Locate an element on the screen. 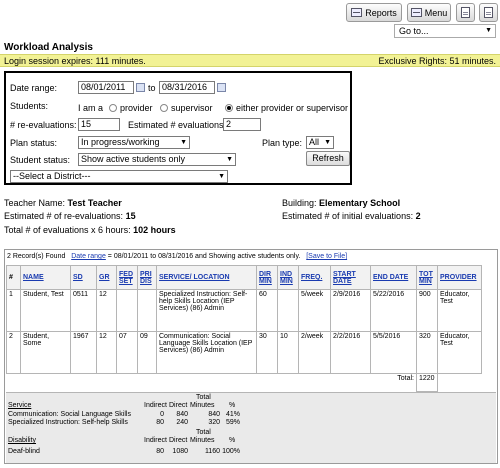  service-header: Service is located at coordinates (20, 405).